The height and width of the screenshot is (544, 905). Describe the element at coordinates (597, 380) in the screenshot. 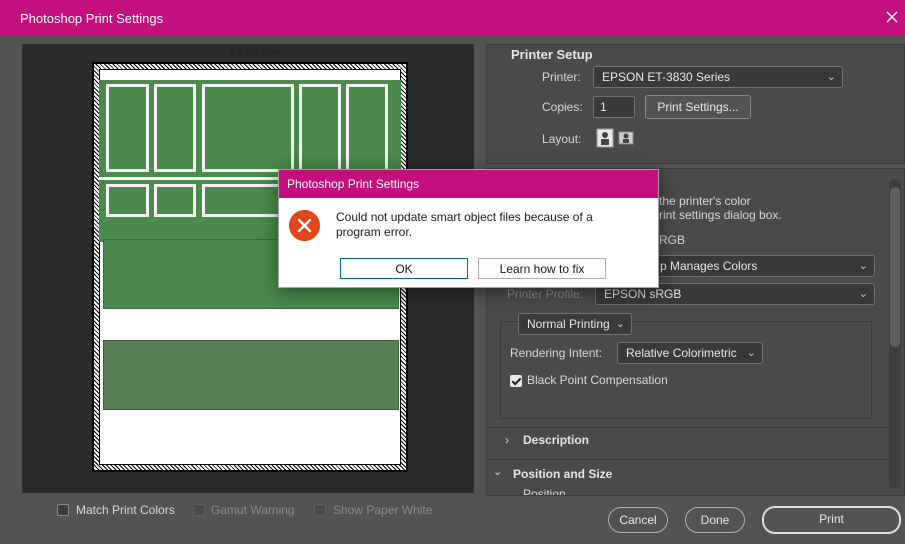

I see `black-point-label: Black Point Compensation` at that location.